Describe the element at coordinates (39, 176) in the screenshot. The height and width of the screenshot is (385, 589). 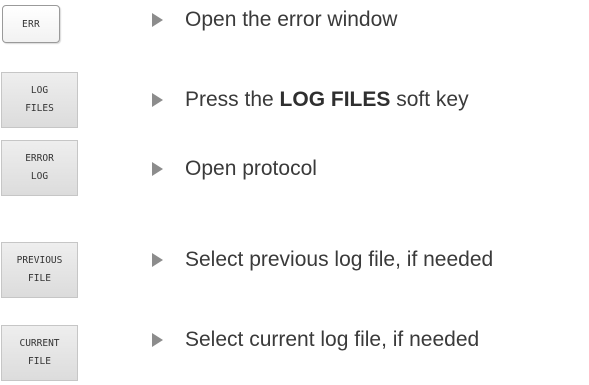
I see `softkey-label-line2: LOG` at that location.